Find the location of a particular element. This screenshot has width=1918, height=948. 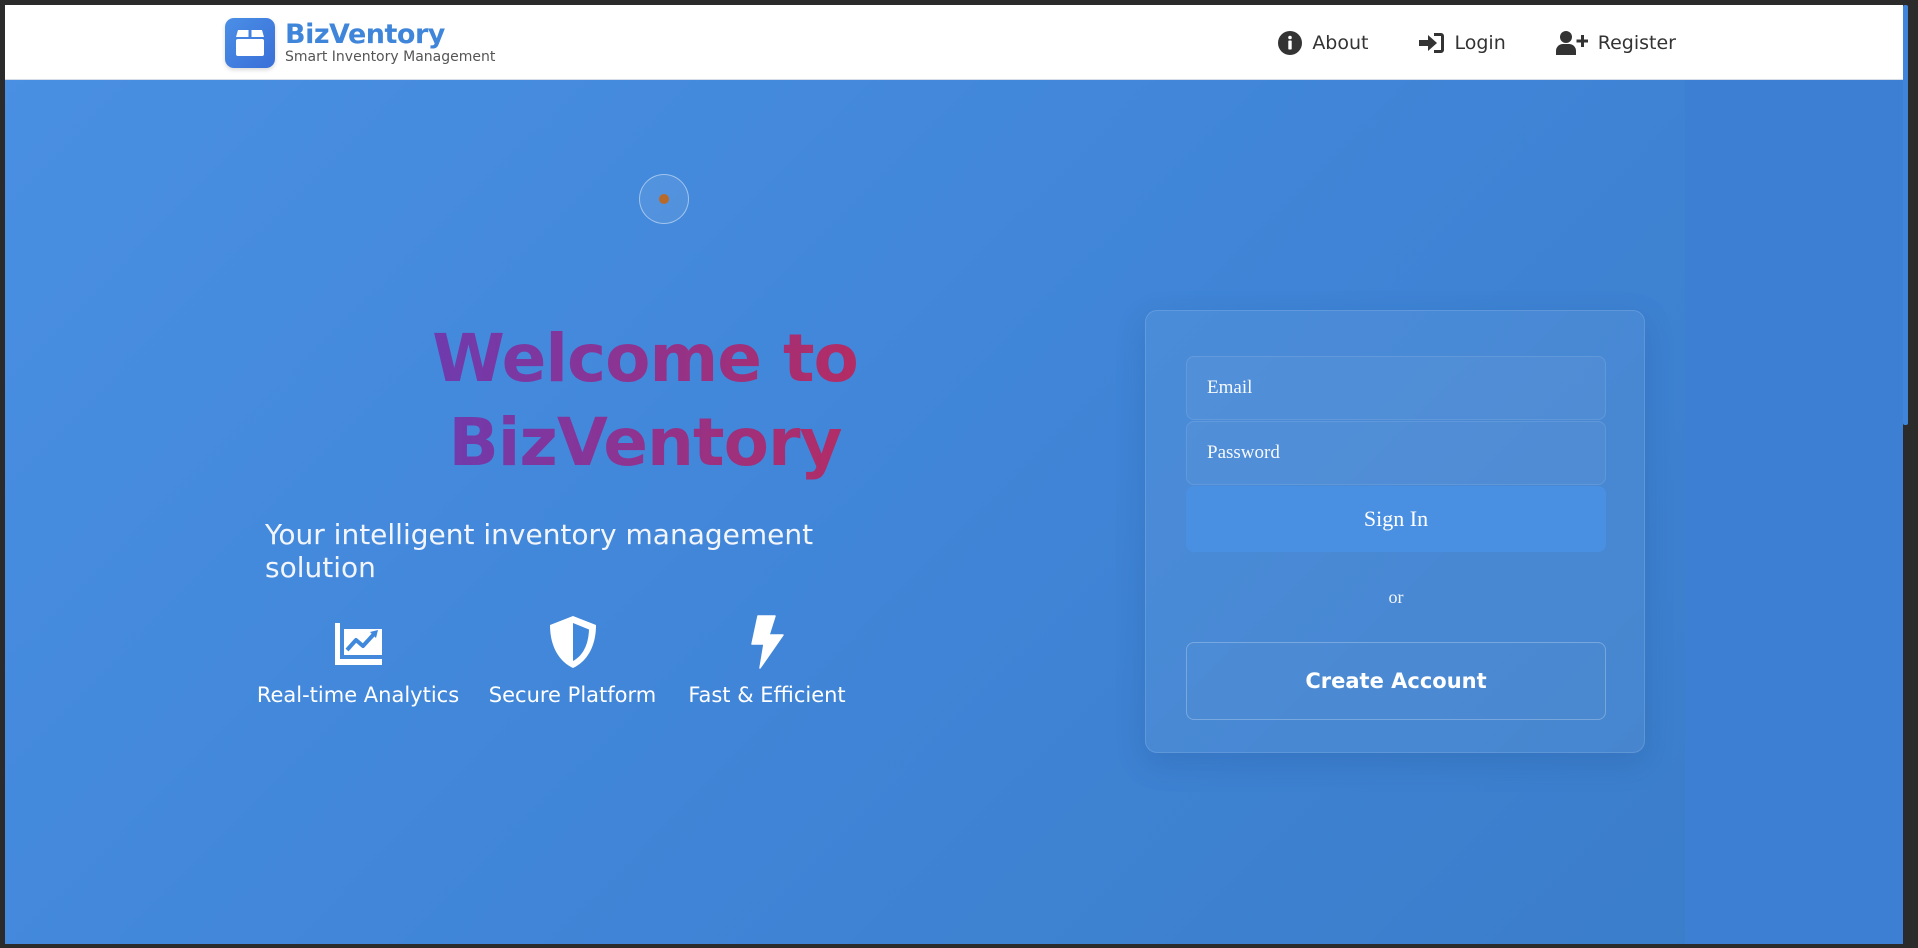

brand-name: BizVentory is located at coordinates (365, 34).